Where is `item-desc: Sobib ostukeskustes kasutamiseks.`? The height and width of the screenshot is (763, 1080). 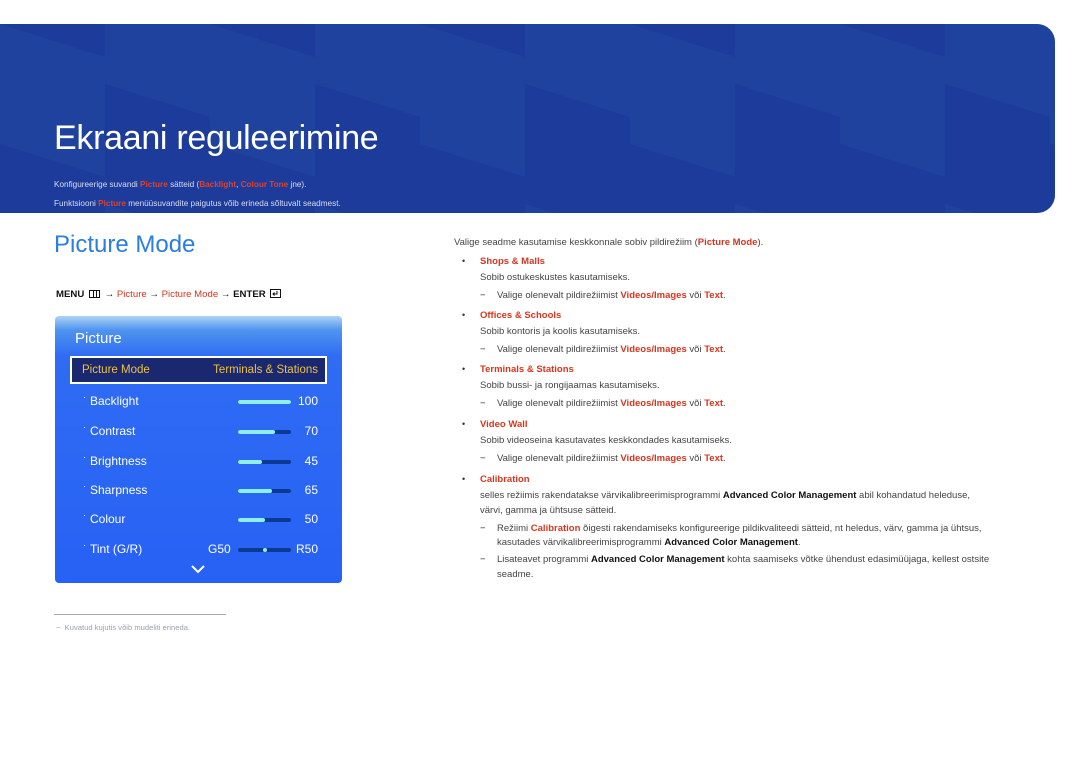 item-desc: Sobib ostukeskustes kasutamiseks. is located at coordinates (555, 277).